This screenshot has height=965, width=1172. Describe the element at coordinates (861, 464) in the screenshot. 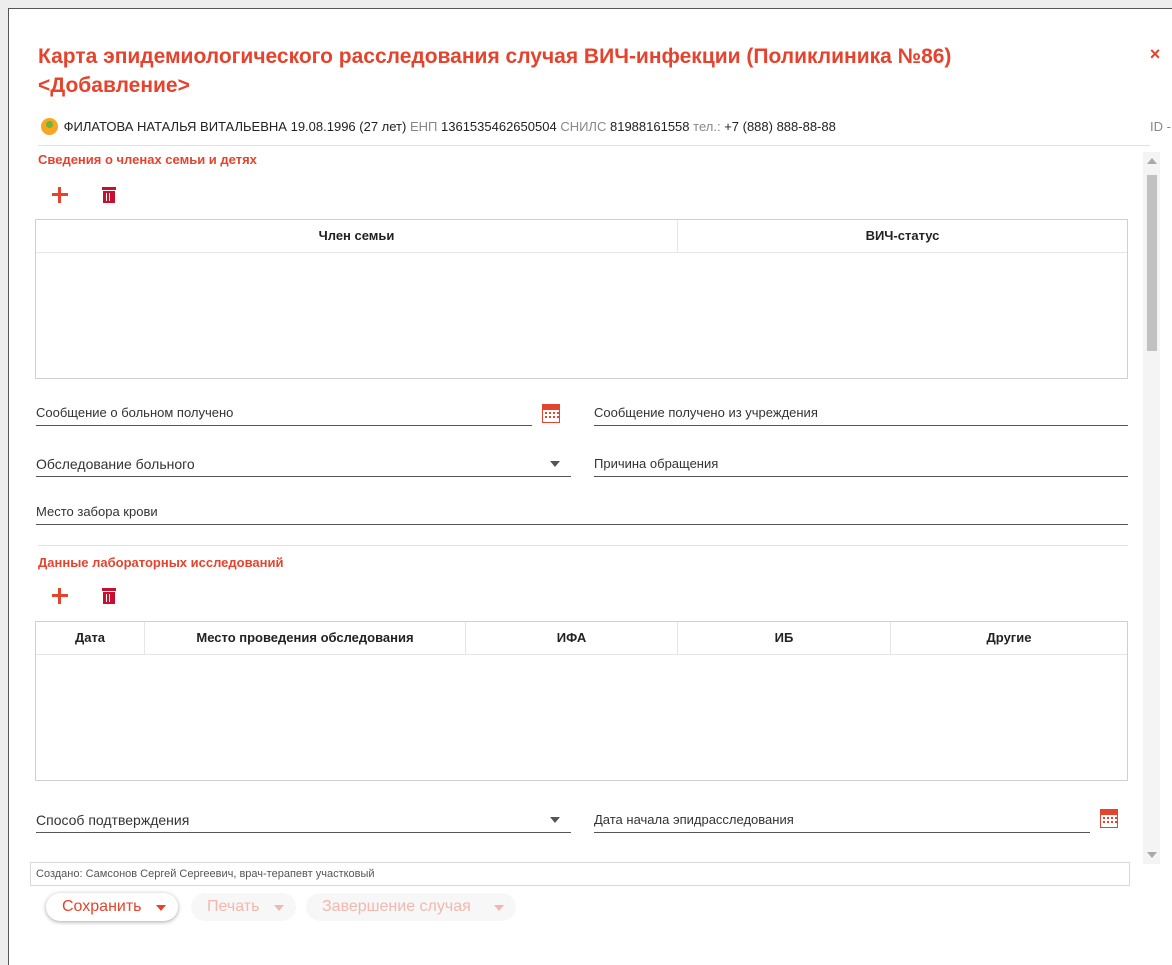

I see `reason-field: Причина обращения` at that location.